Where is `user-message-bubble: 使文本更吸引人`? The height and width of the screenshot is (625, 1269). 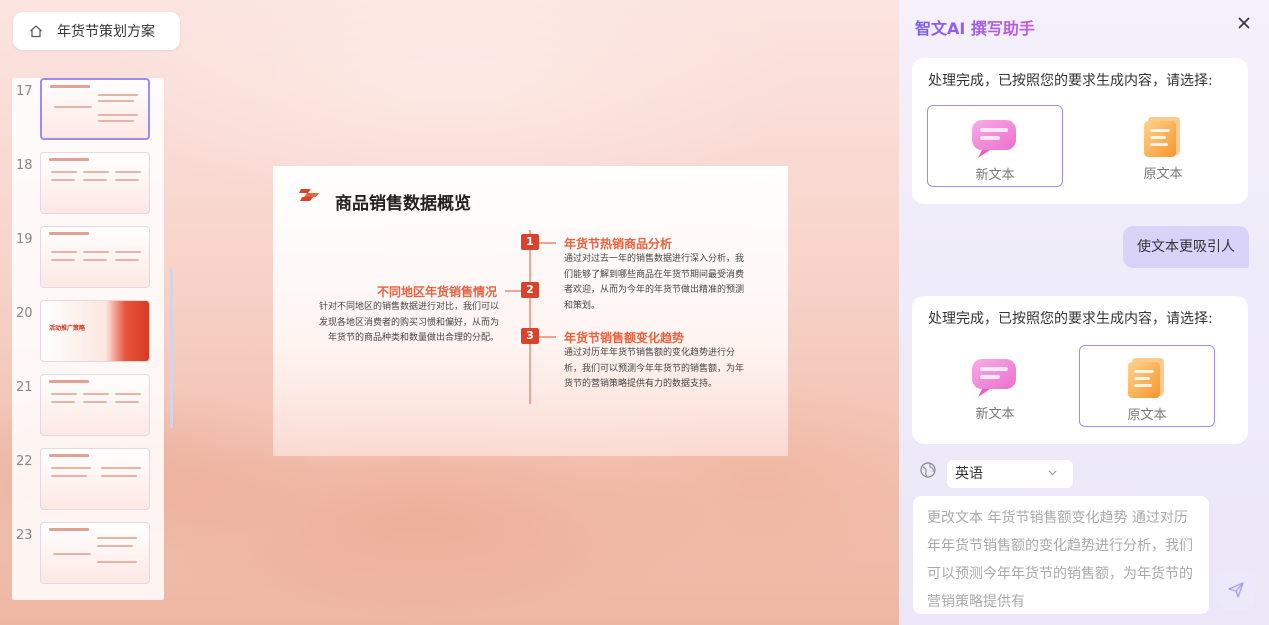 user-message-bubble: 使文本更吸引人 is located at coordinates (1186, 247).